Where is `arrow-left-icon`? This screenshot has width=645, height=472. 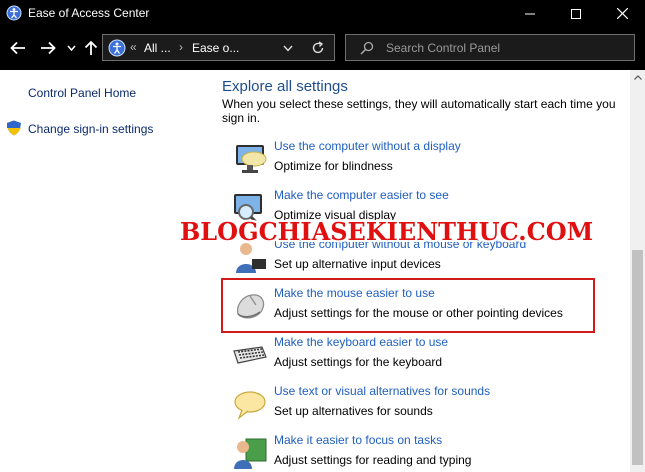
arrow-left-icon is located at coordinates (17, 48).